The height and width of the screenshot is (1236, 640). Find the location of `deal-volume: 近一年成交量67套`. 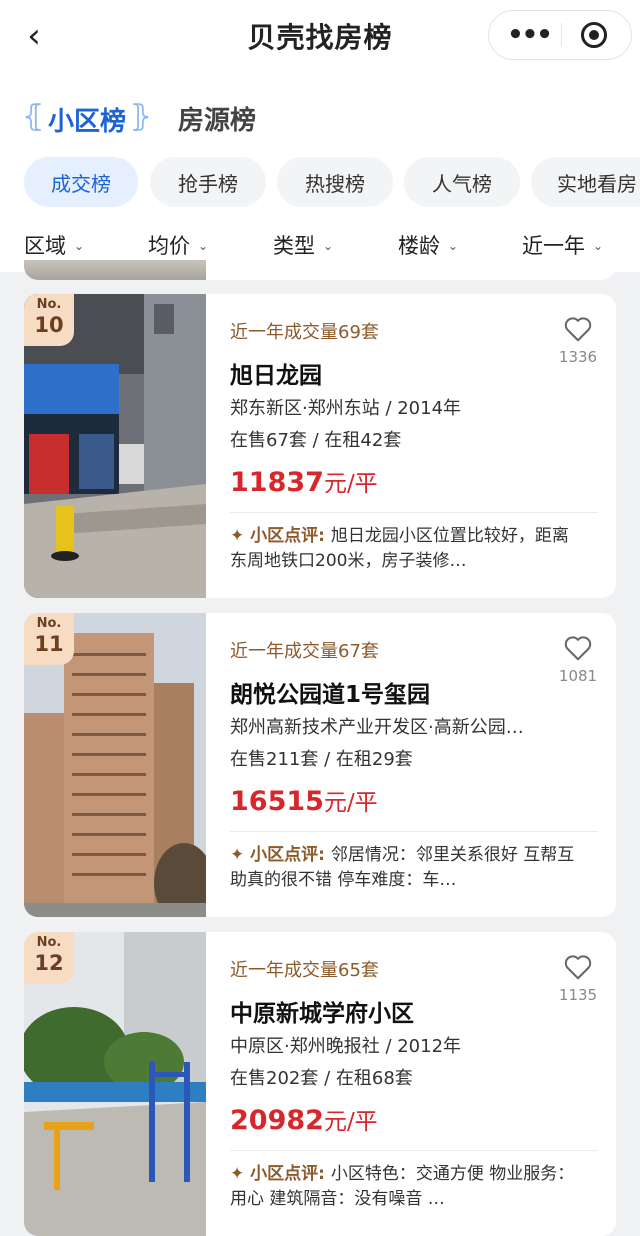

deal-volume: 近一年成交量67套 is located at coordinates (304, 651).